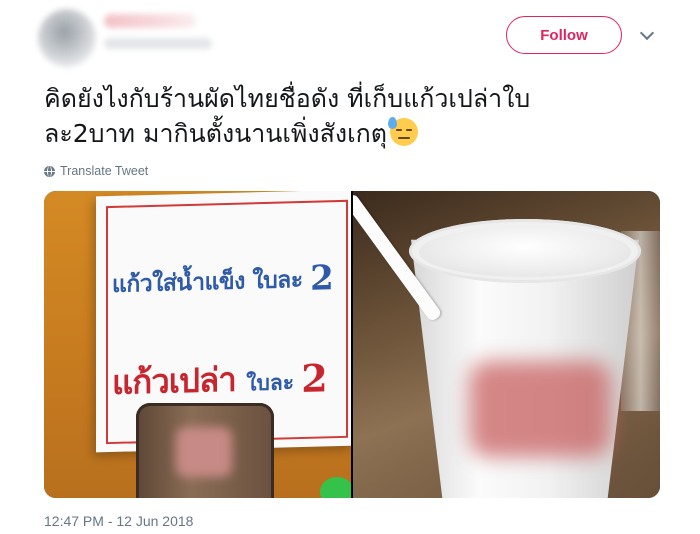  Describe the element at coordinates (67, 38) in the screenshot. I see `avatar` at that location.